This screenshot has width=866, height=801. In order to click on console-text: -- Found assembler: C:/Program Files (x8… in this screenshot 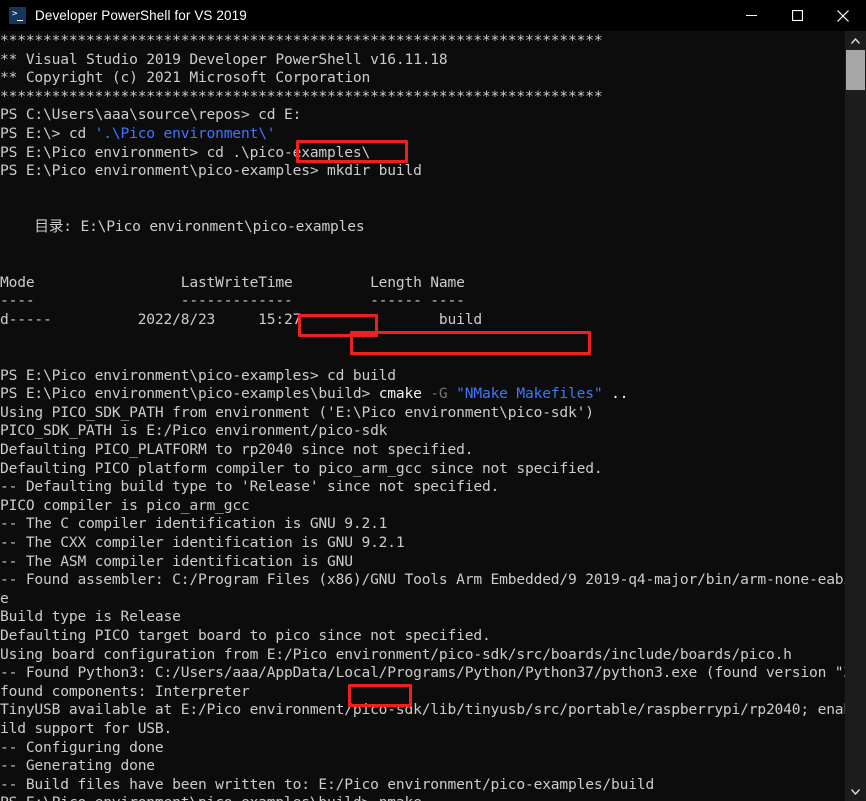, I will do `click(422, 580)`.